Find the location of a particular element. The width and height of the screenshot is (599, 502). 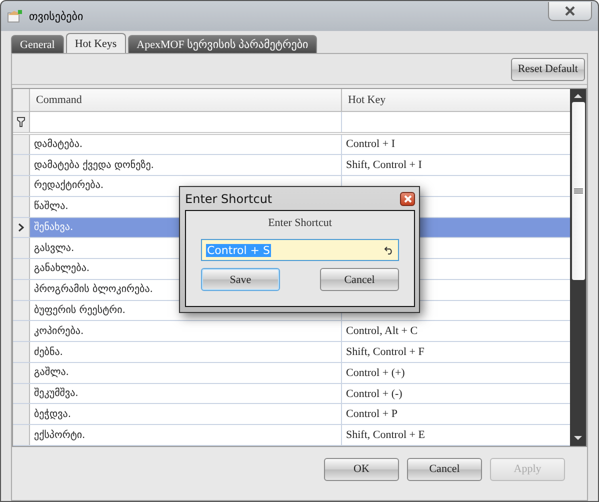

table-cell: Shift, Control + F is located at coordinates (456, 352).